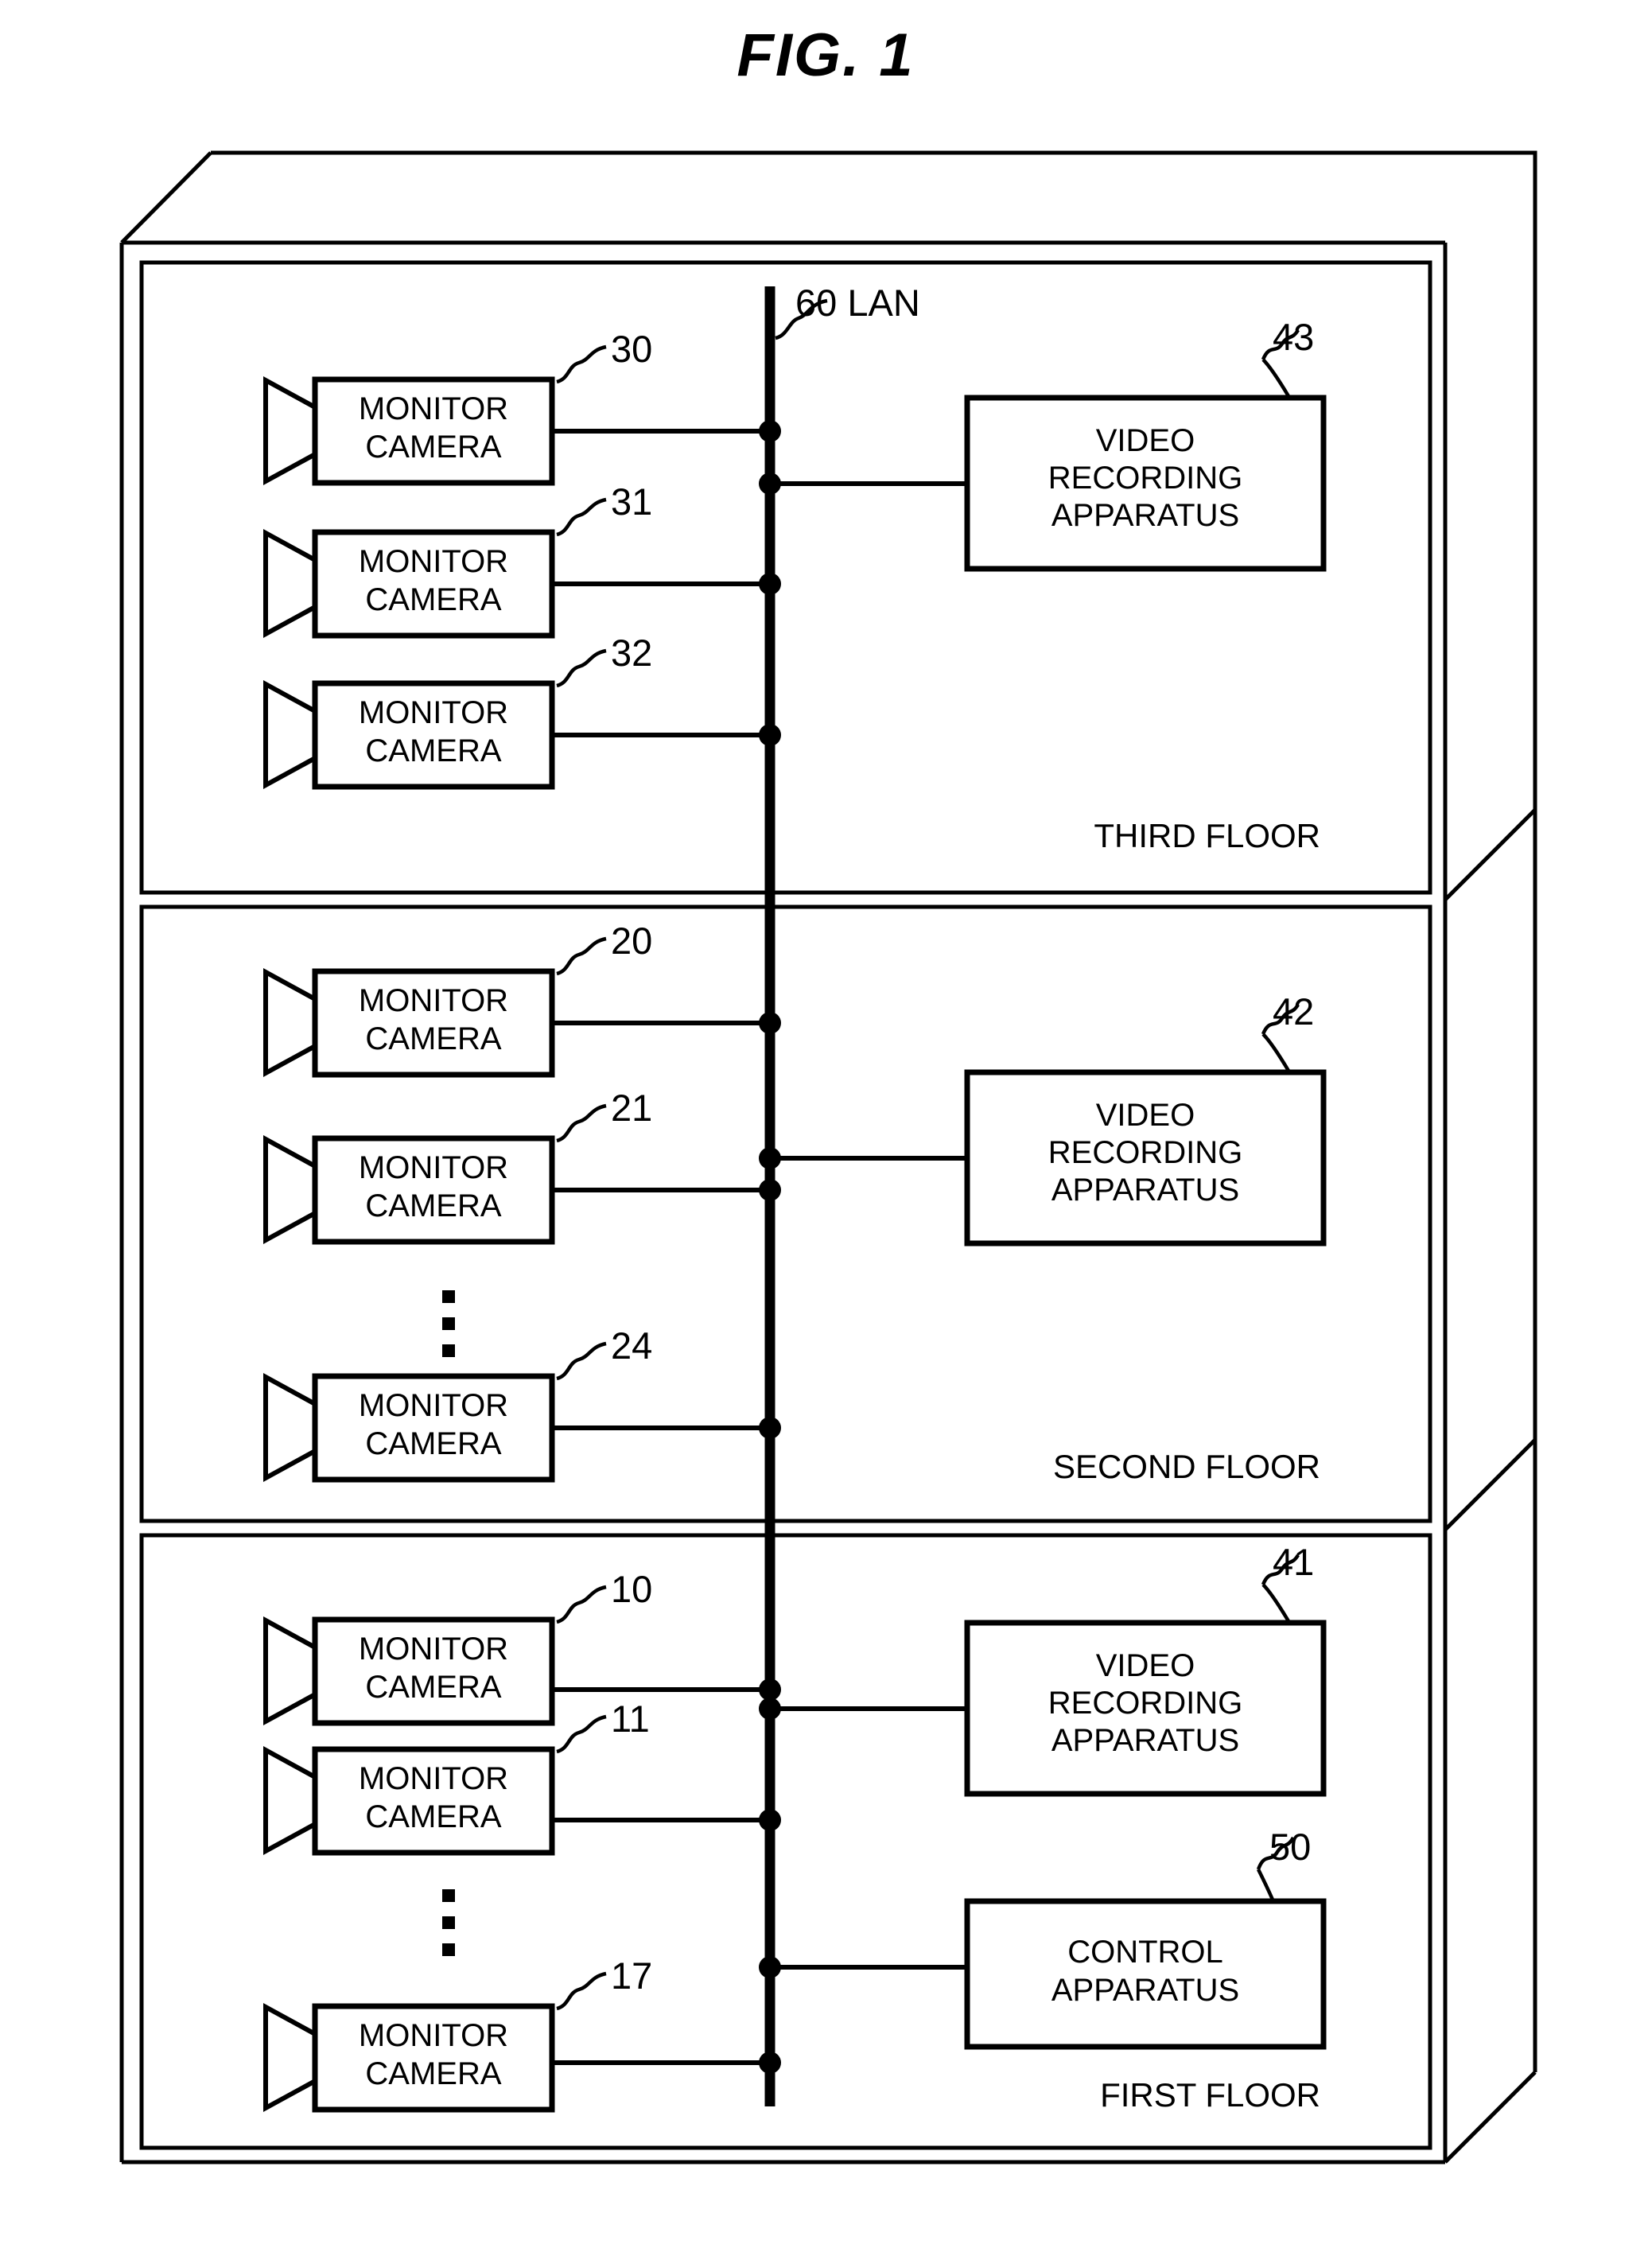 The width and height of the screenshot is (1652, 2252). What do you see at coordinates (1490, 2118) in the screenshot?
I see `building-bottom-right-bevel` at bounding box center [1490, 2118].